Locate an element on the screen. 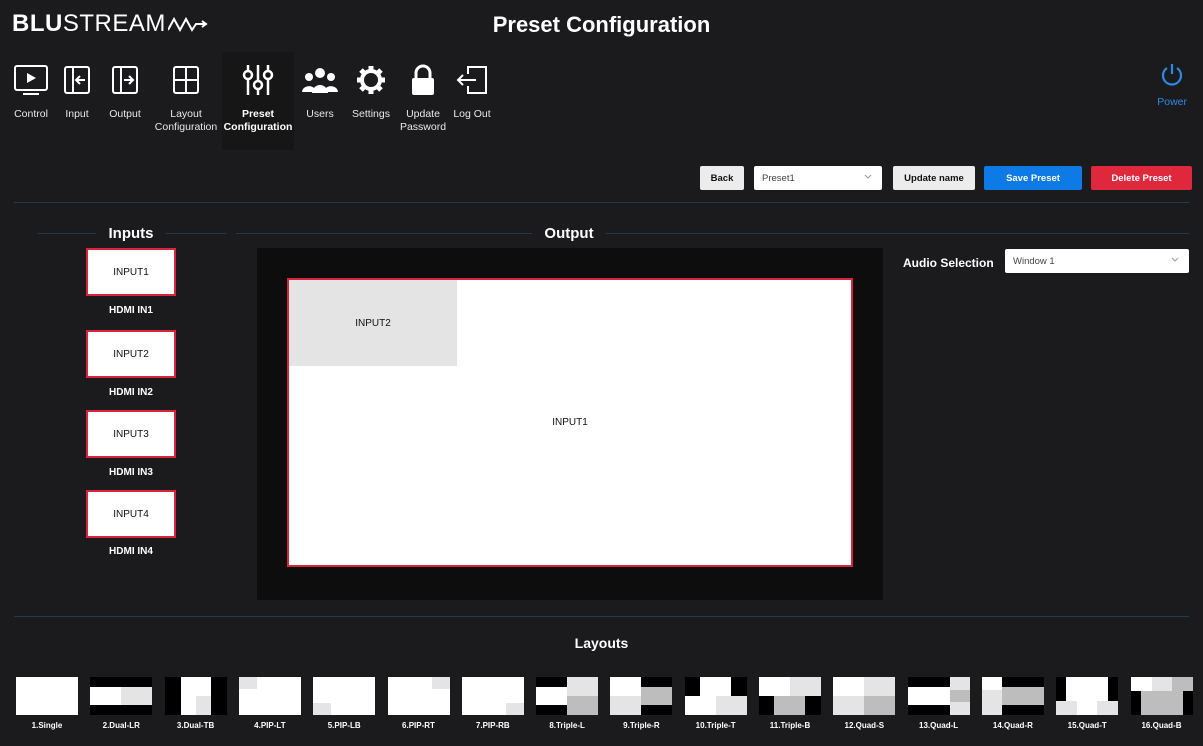 The height and width of the screenshot is (746, 1203). layout-thumb-14: 14.Quad-R is located at coordinates (1012, 703).